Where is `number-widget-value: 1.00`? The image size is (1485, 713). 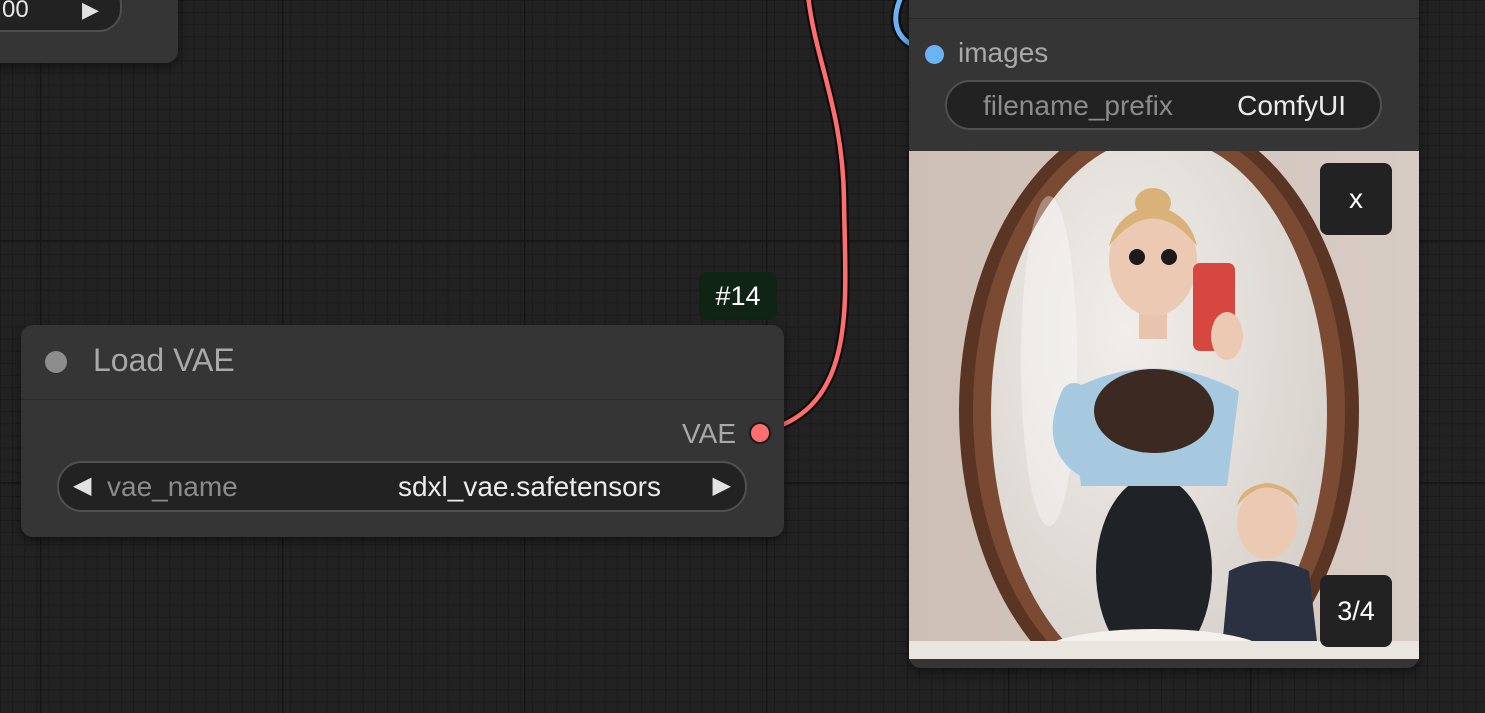 number-widget-value: 1.00 is located at coordinates (14, 11).